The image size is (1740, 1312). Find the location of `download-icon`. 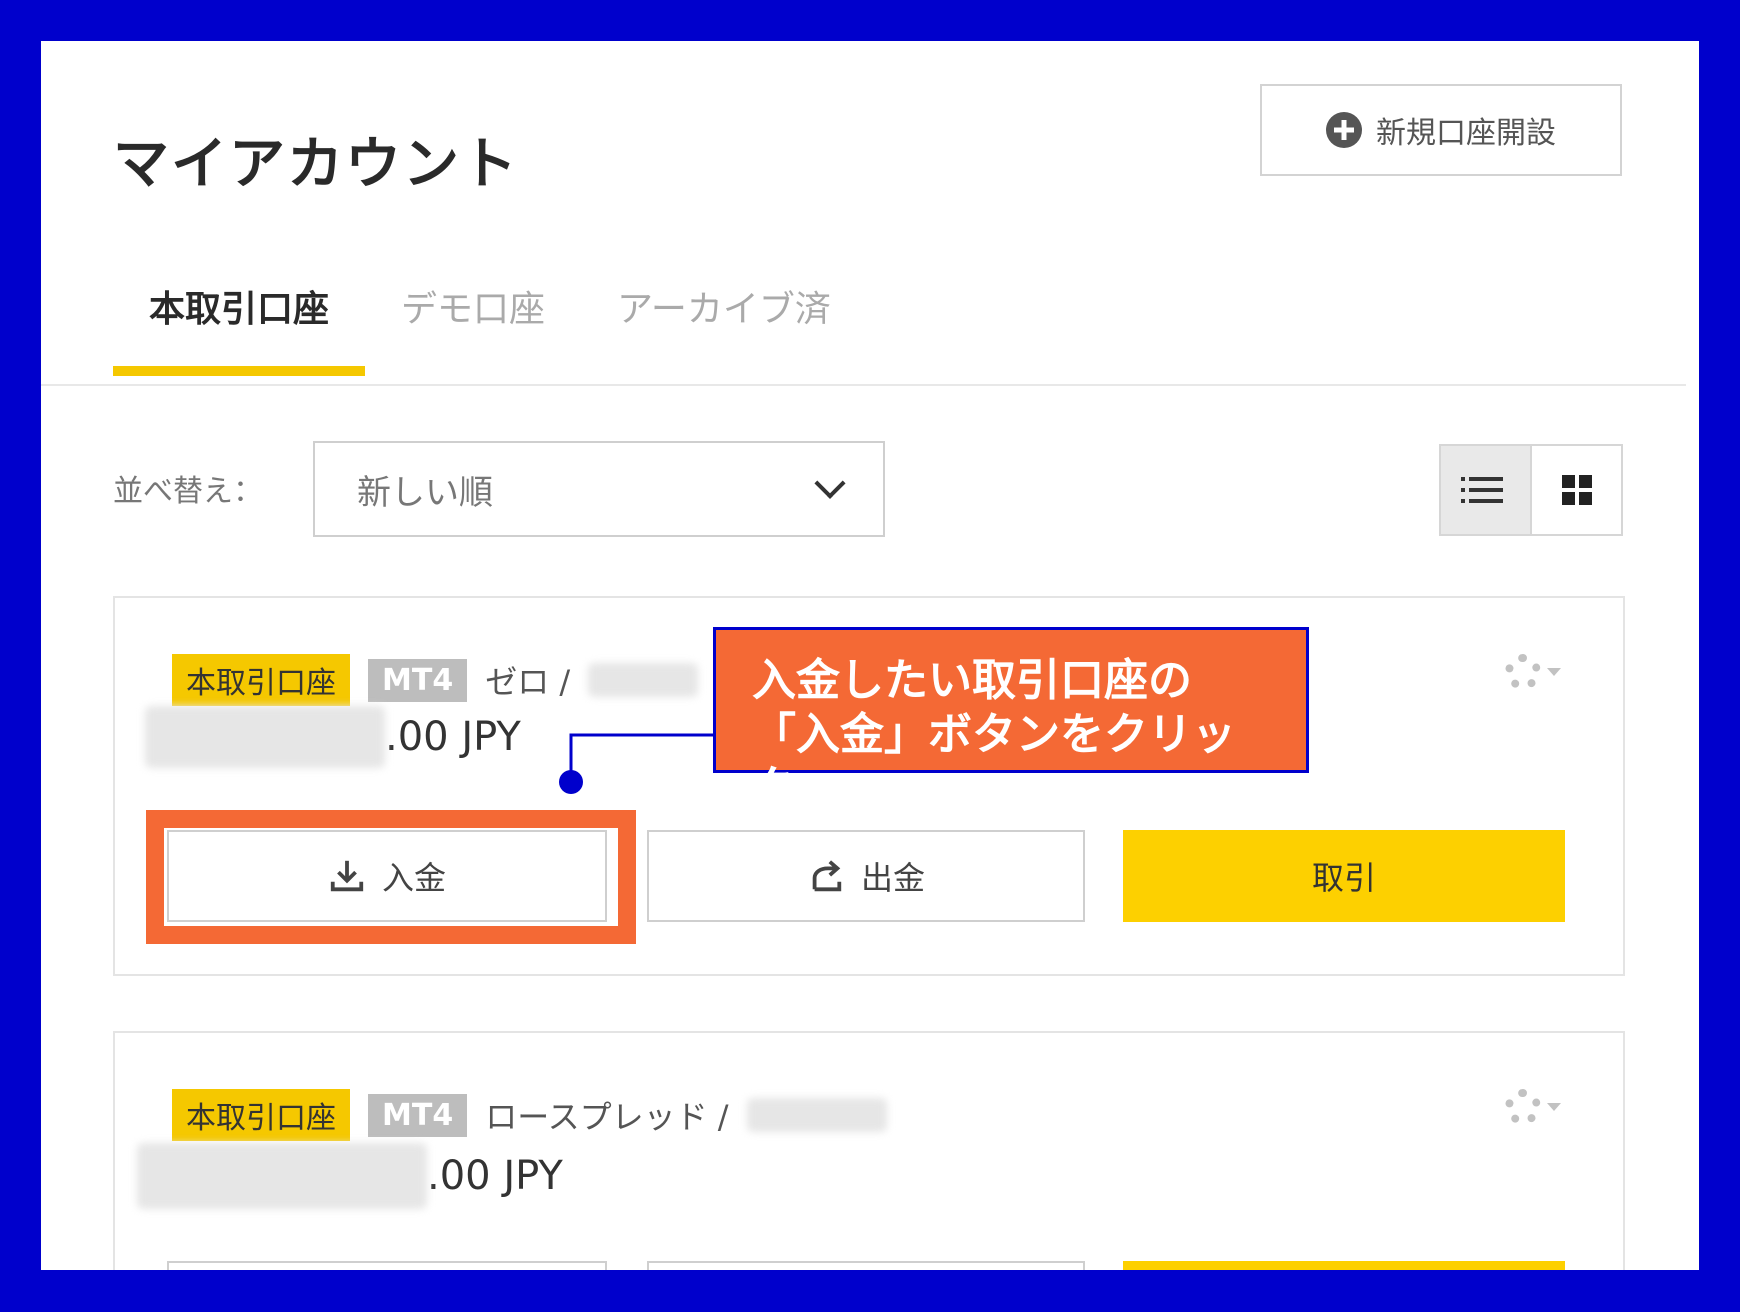

download-icon is located at coordinates (347, 876).